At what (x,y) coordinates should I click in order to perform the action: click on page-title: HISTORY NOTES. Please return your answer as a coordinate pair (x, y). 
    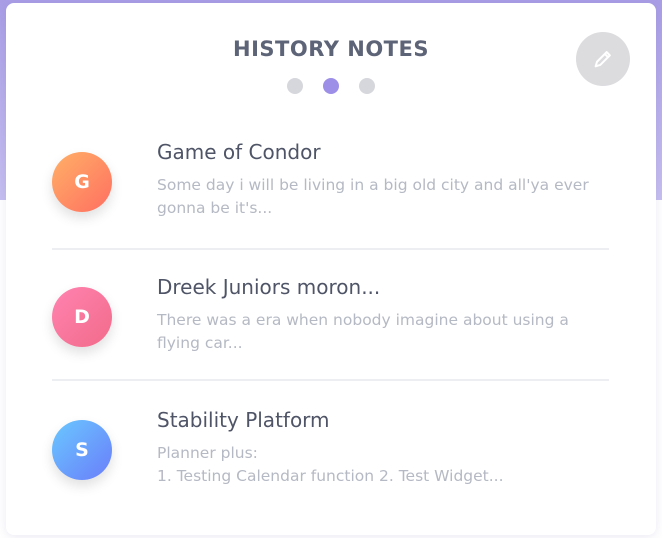
    Looking at the image, I should click on (331, 49).